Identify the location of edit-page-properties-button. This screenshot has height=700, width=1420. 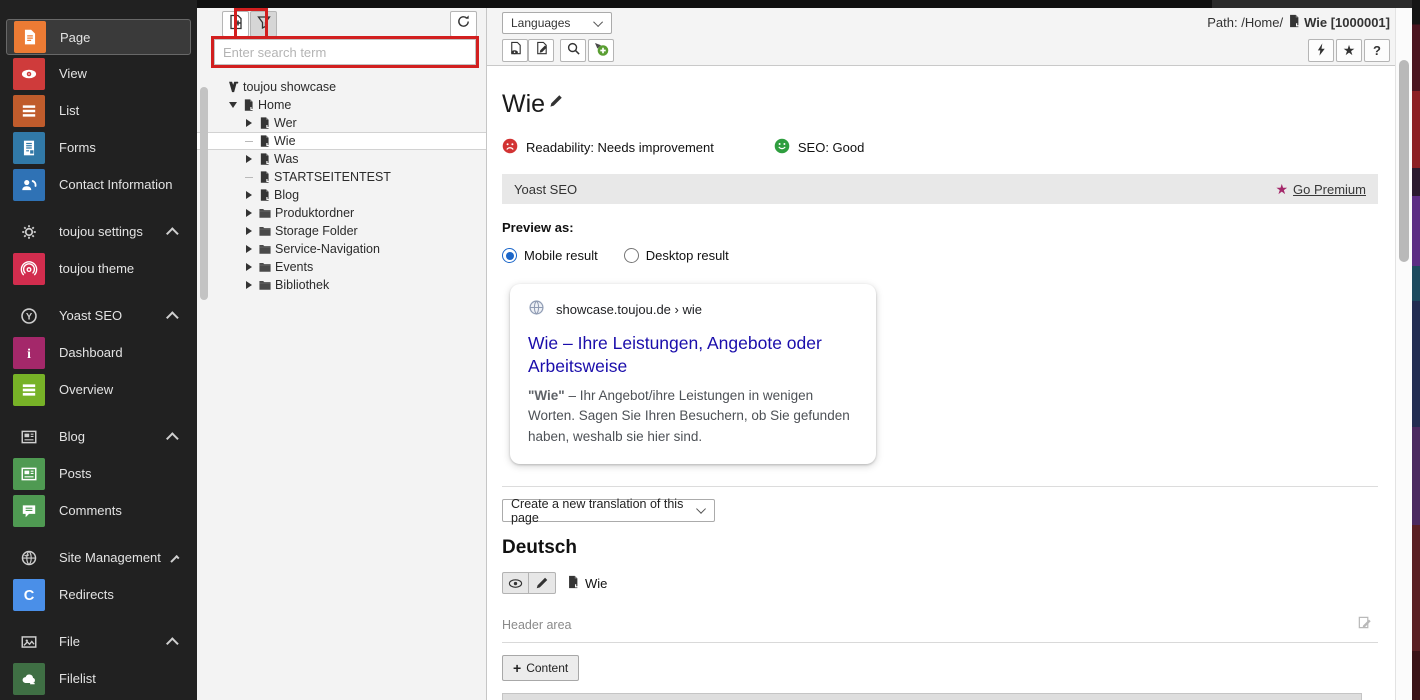
(541, 50).